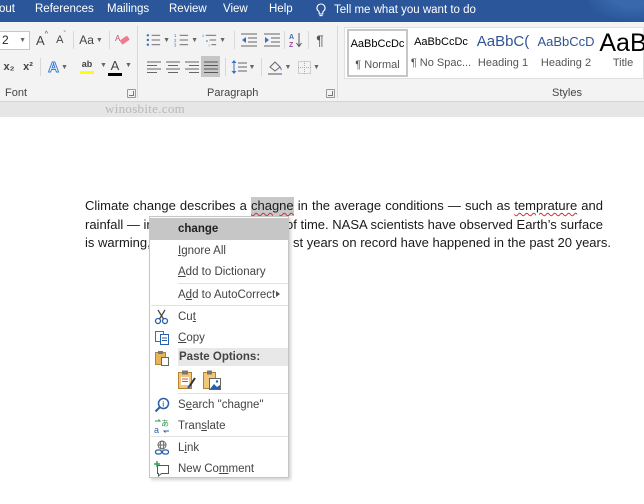 This screenshot has width=644, height=504. I want to click on svg-text: a, so click(207, 41).